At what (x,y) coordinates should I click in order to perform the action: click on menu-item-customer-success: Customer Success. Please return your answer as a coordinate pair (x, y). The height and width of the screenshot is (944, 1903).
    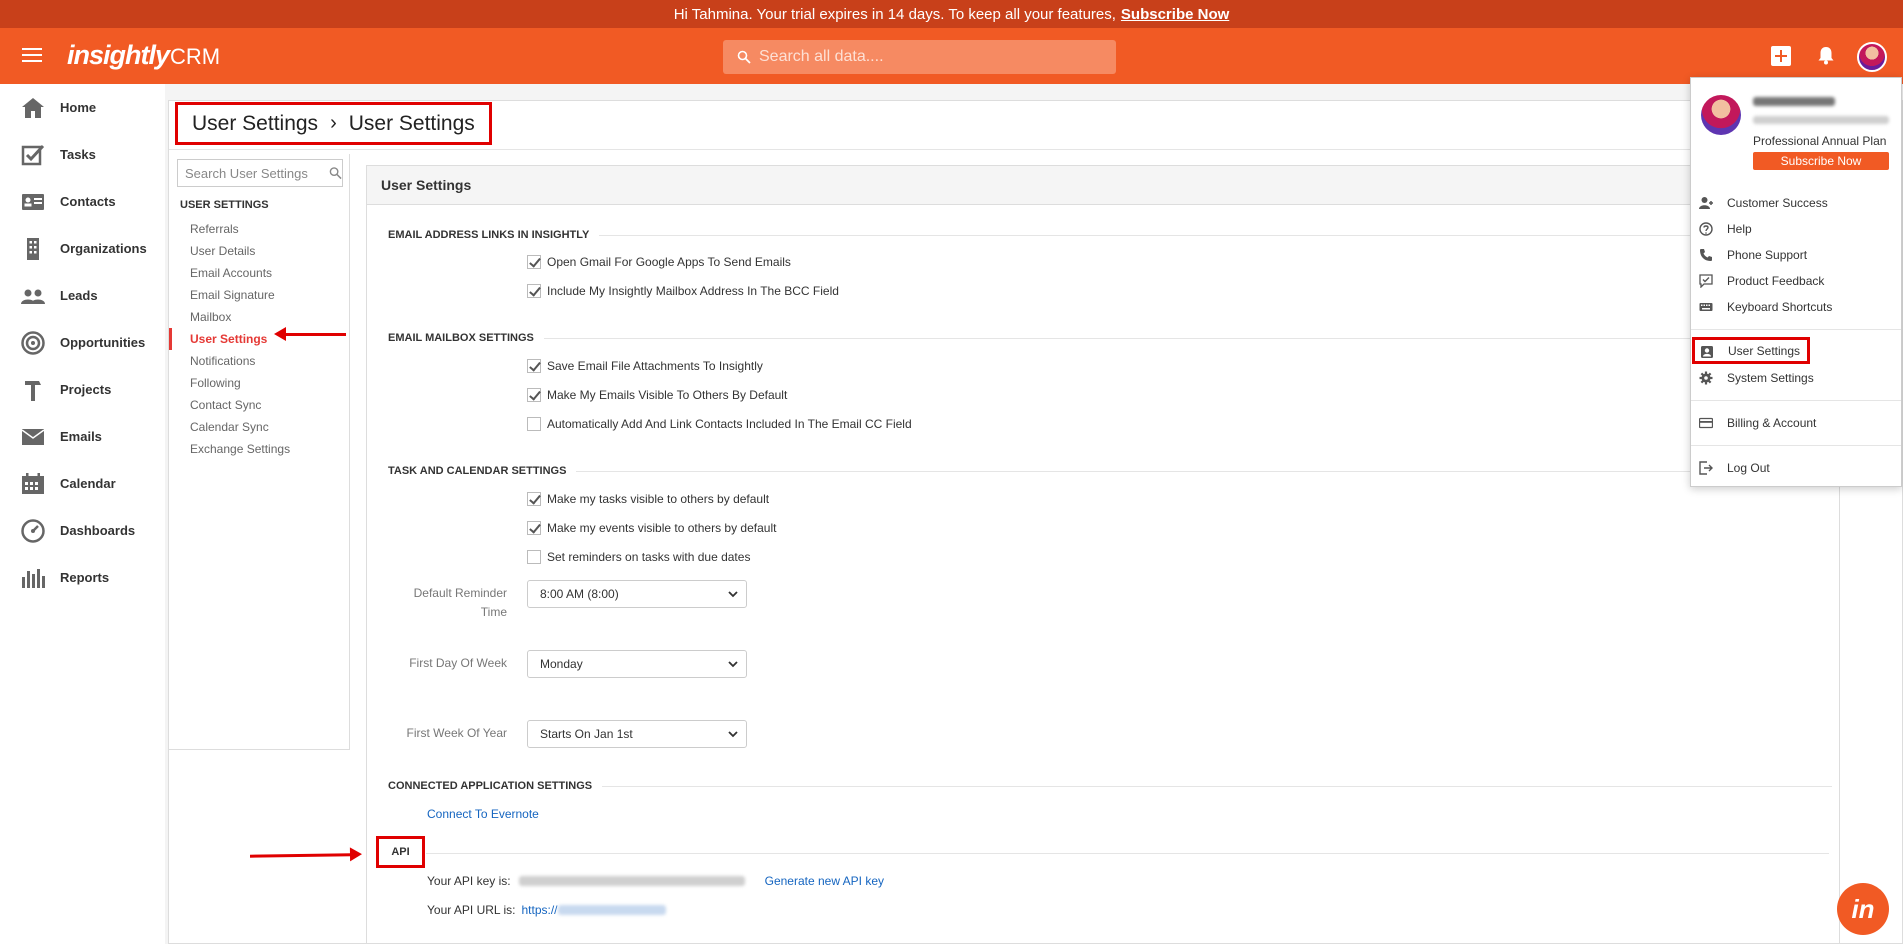
    Looking at the image, I should click on (1796, 203).